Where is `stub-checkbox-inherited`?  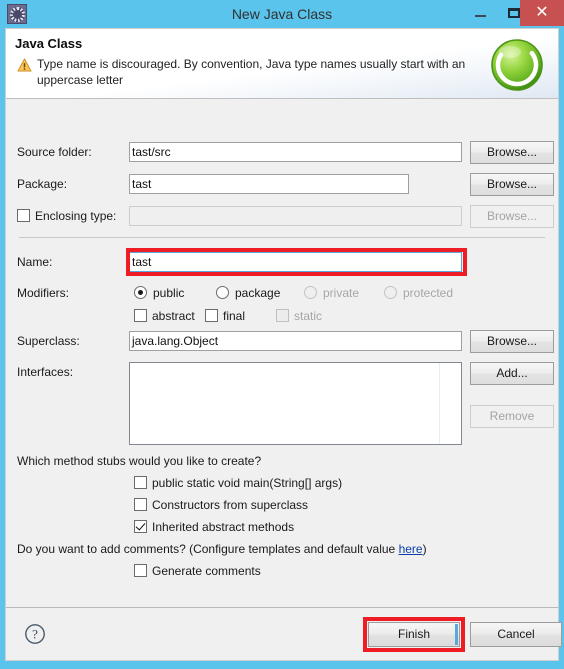
stub-checkbox-inherited is located at coordinates (140, 526).